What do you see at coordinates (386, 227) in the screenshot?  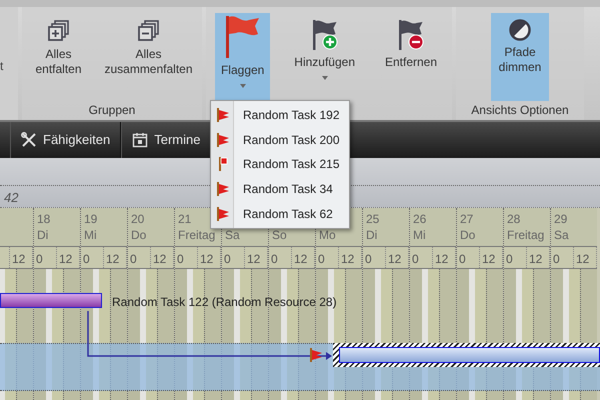 I see `day-header: 25 Di` at bounding box center [386, 227].